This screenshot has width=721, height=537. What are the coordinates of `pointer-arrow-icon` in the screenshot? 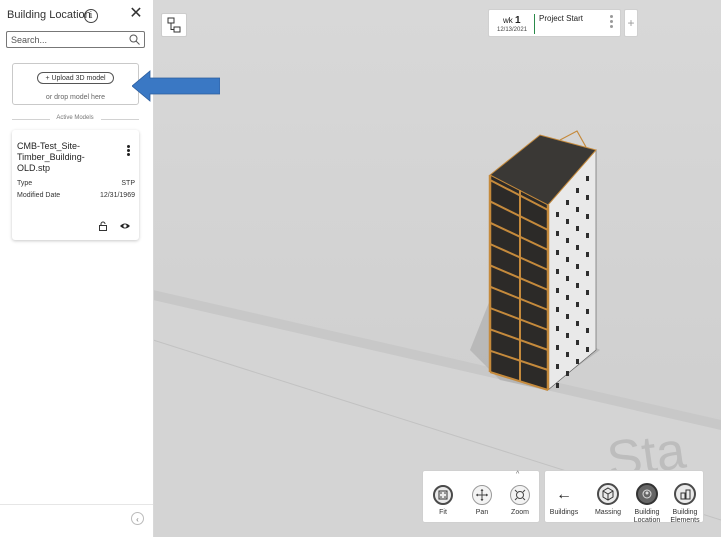 It's located at (176, 86).